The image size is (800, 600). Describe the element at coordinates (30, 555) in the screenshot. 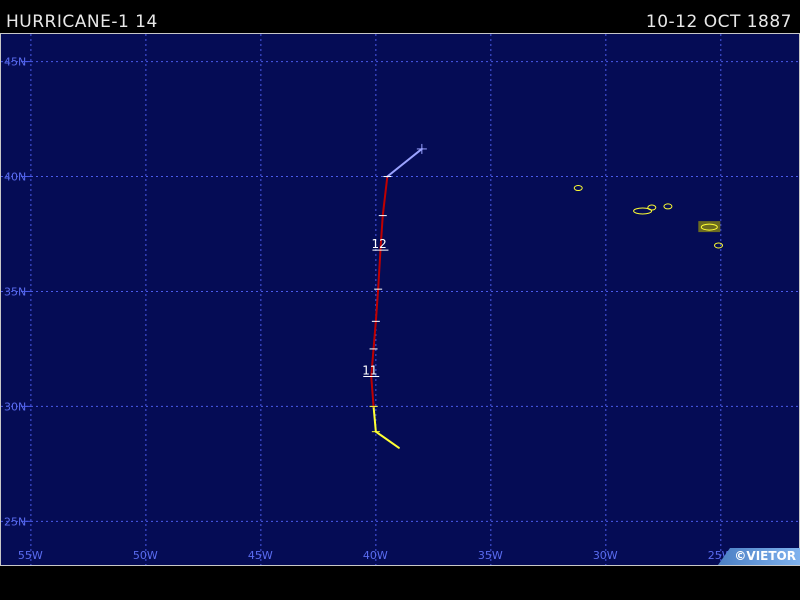

I see `lon-label: 55W` at that location.